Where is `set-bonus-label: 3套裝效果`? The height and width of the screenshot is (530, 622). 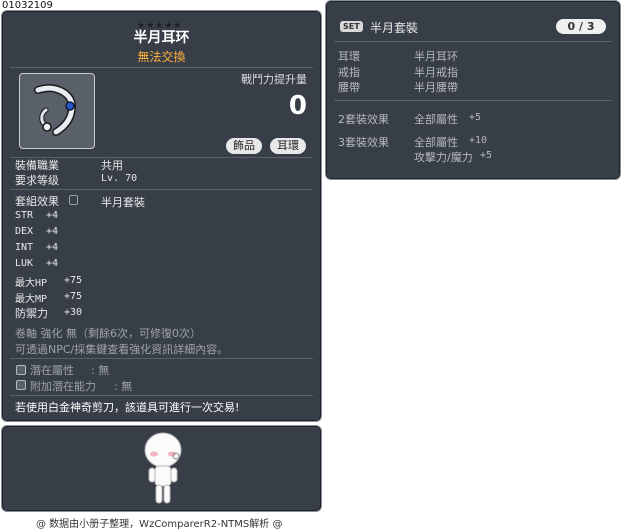 set-bonus-label: 3套裝效果 is located at coordinates (363, 142).